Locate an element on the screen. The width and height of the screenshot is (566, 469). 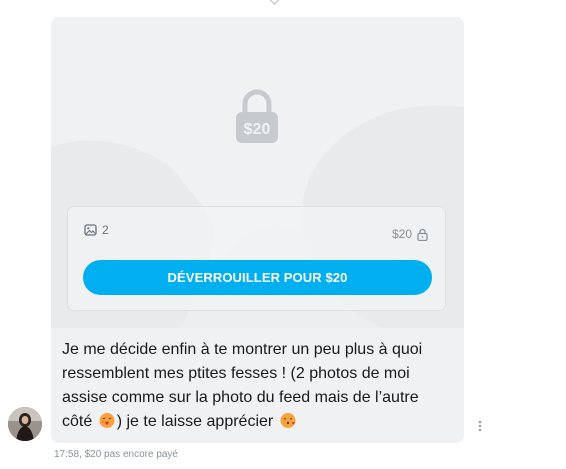
unlock-card: 2 $20 DÉVERROUILLER POUR $20 is located at coordinates (256, 258).